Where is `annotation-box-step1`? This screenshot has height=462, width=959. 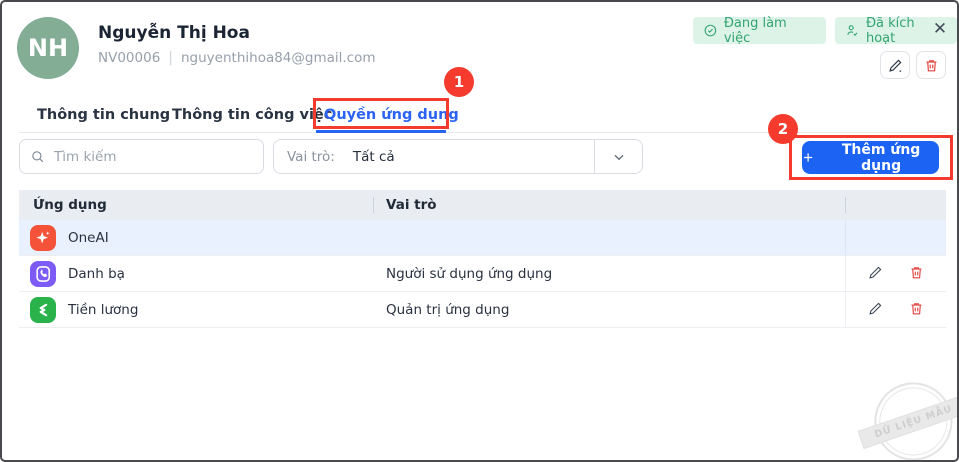 annotation-box-step1 is located at coordinates (381, 113).